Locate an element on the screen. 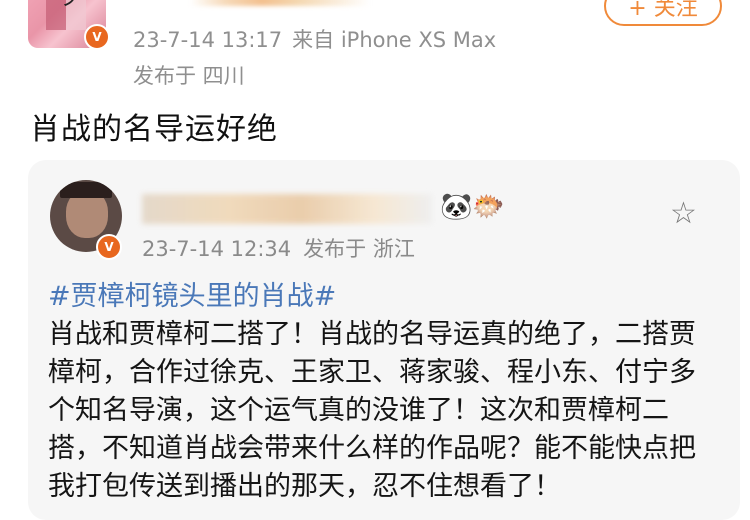 The width and height of the screenshot is (750, 520). repost-meta: 23-7-14 12:34 发布于 浙江 is located at coordinates (284, 248).